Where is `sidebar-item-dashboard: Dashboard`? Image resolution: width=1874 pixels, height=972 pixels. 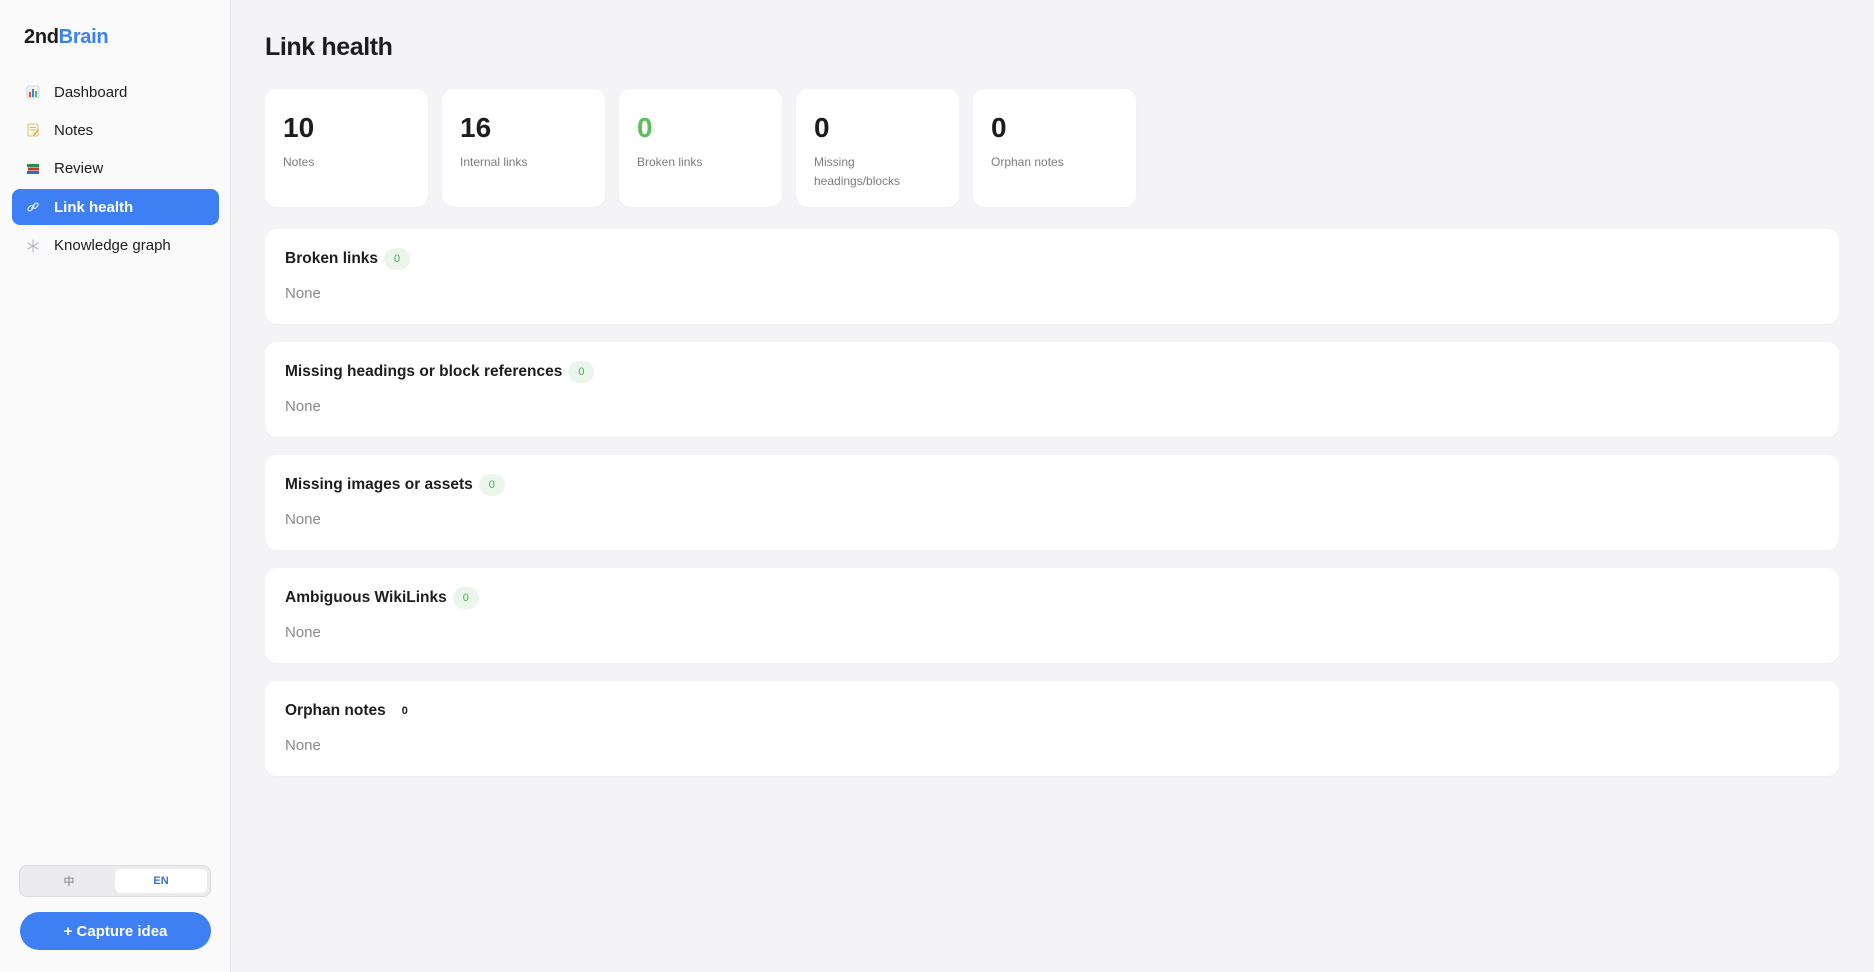
sidebar-item-dashboard: Dashboard is located at coordinates (115, 92).